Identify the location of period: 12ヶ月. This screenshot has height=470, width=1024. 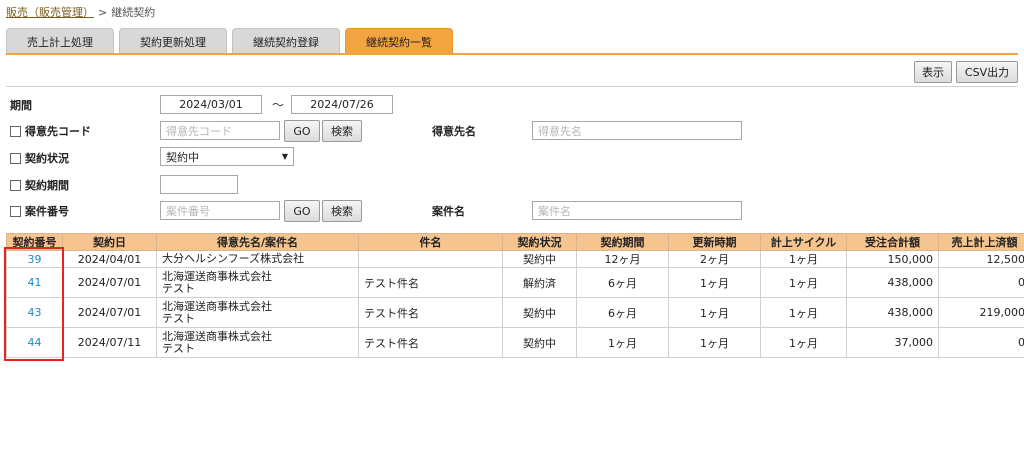
(622, 259).